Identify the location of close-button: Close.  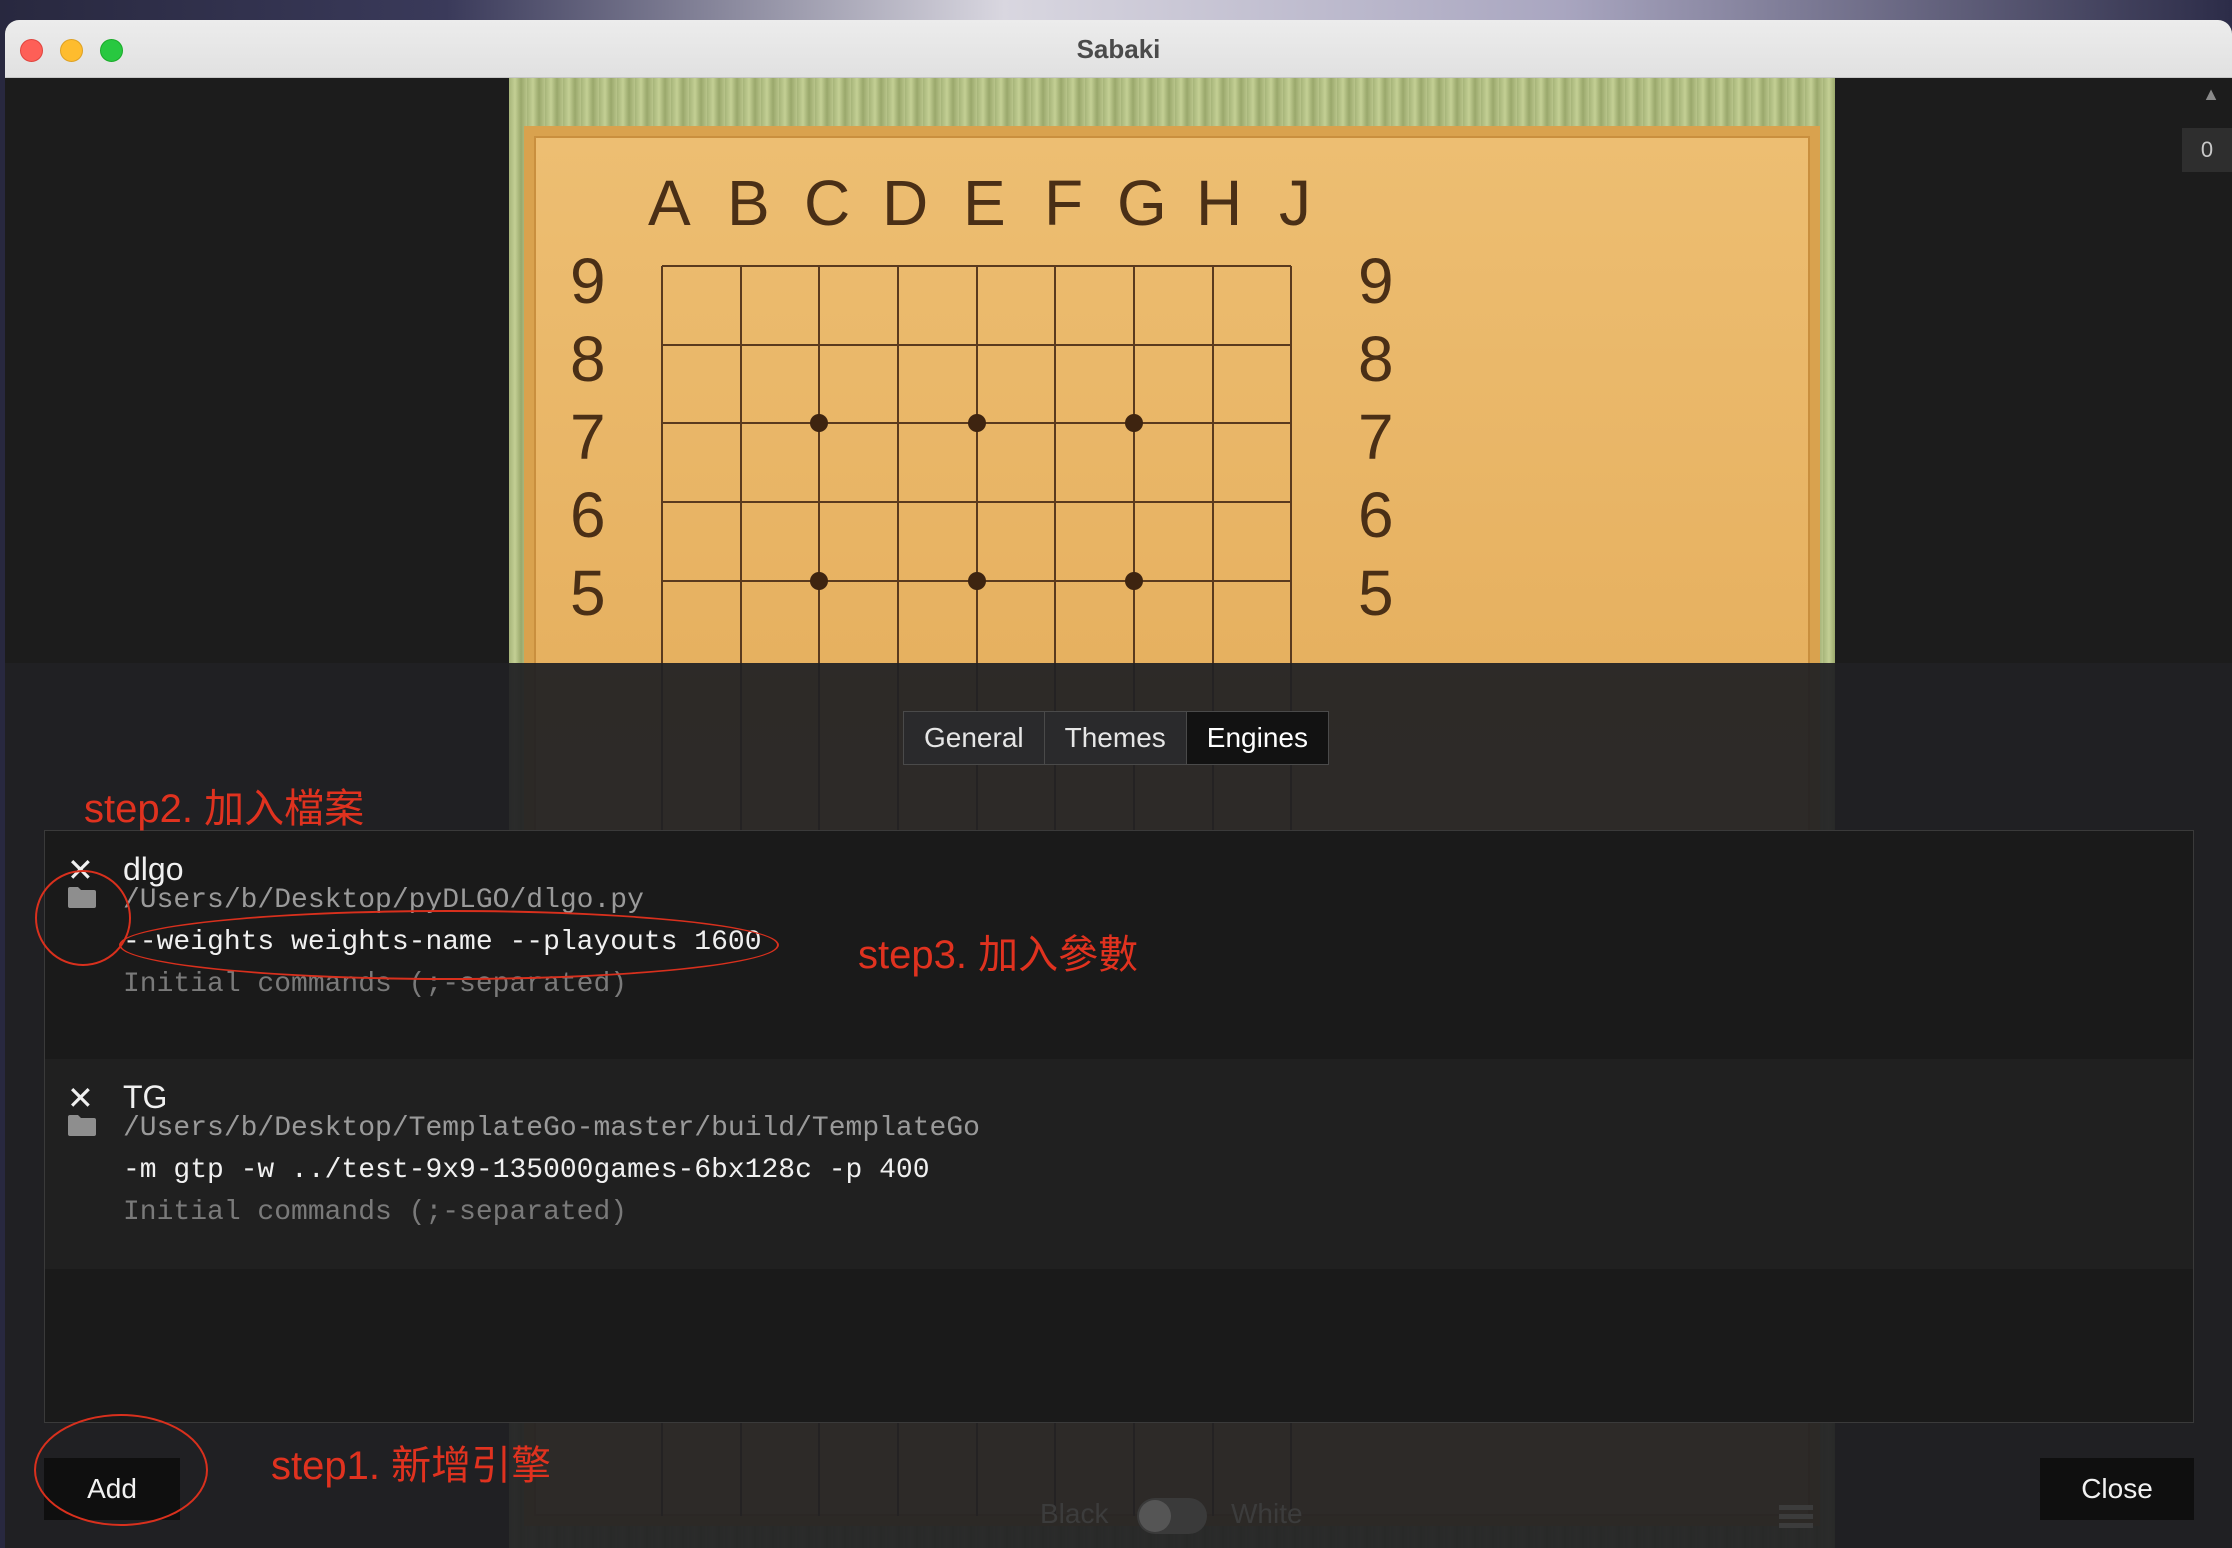
(2117, 1489).